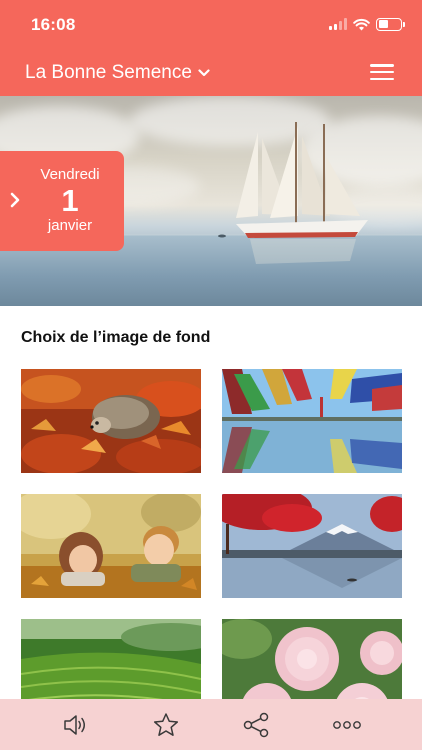 The height and width of the screenshot is (750, 422). Describe the element at coordinates (166, 725) in the screenshot. I see `star-icon` at that location.